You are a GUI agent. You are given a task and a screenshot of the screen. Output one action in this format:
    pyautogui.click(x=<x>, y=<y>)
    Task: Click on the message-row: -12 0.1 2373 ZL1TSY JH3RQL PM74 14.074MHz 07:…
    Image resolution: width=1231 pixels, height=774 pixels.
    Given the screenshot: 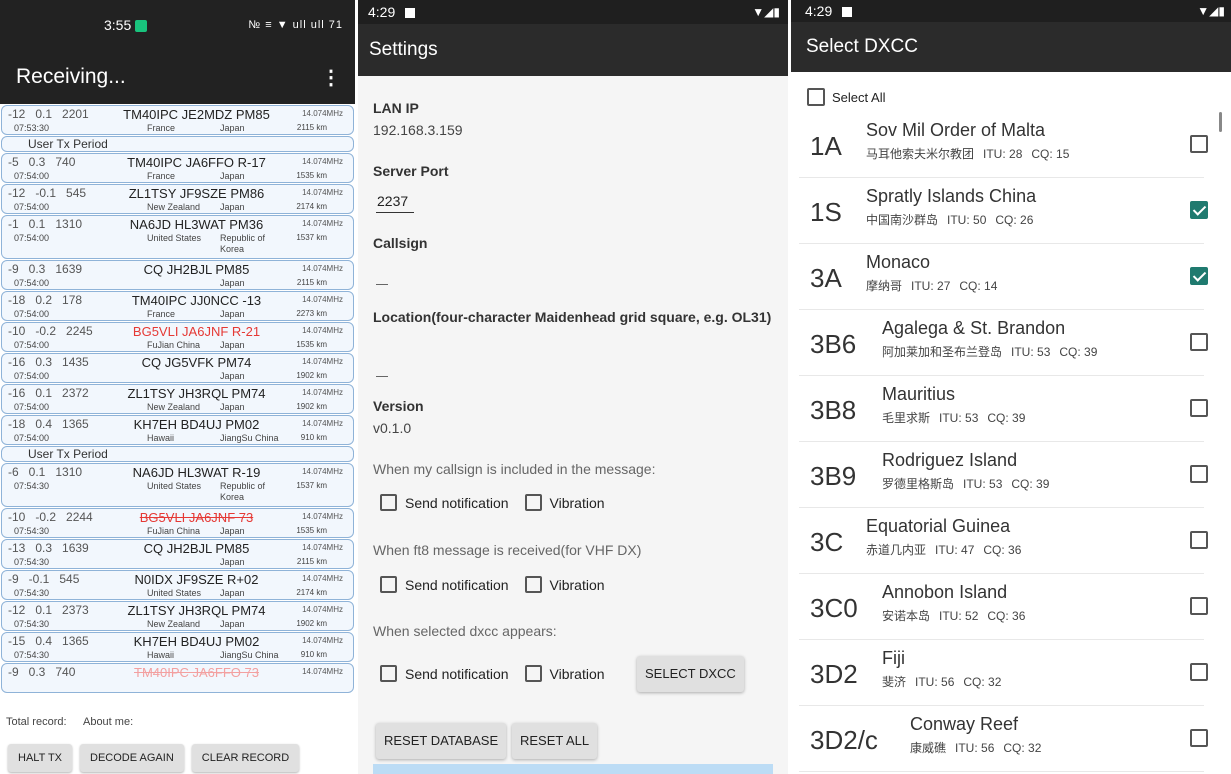 What is the action you would take?
    pyautogui.click(x=177, y=616)
    